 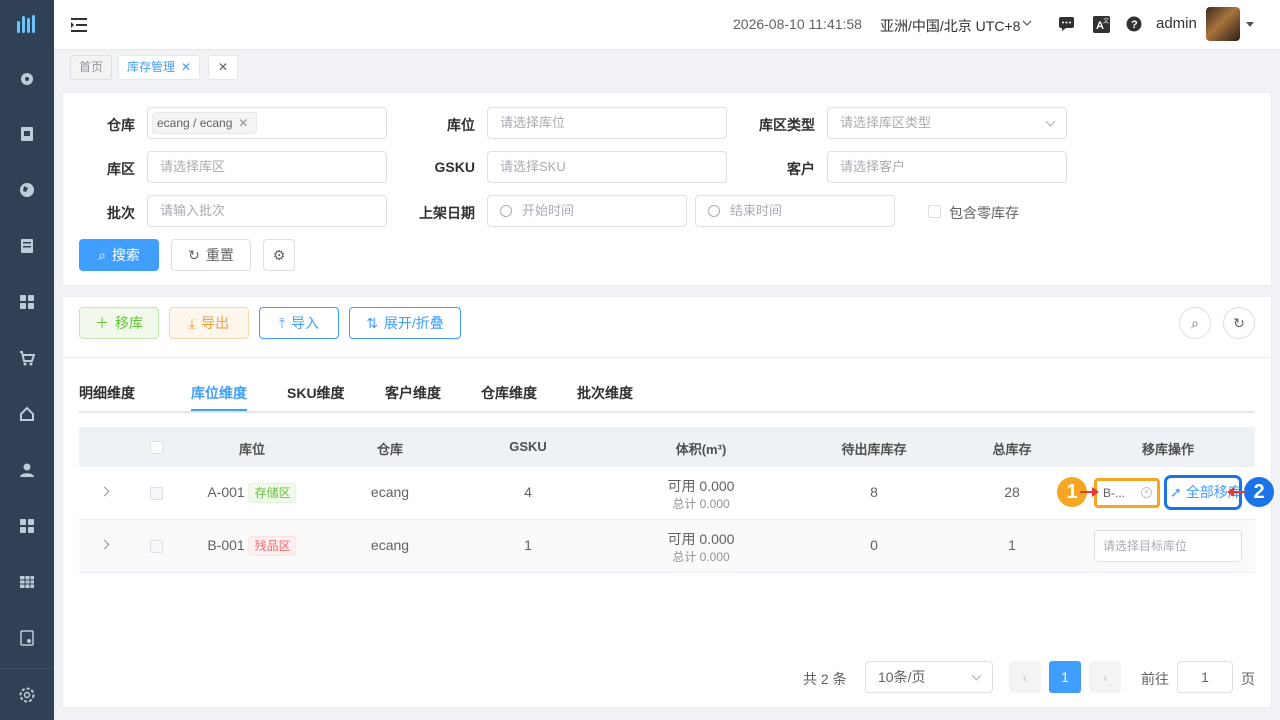 I want to click on col-volume: 体积(m³), so click(x=701, y=449).